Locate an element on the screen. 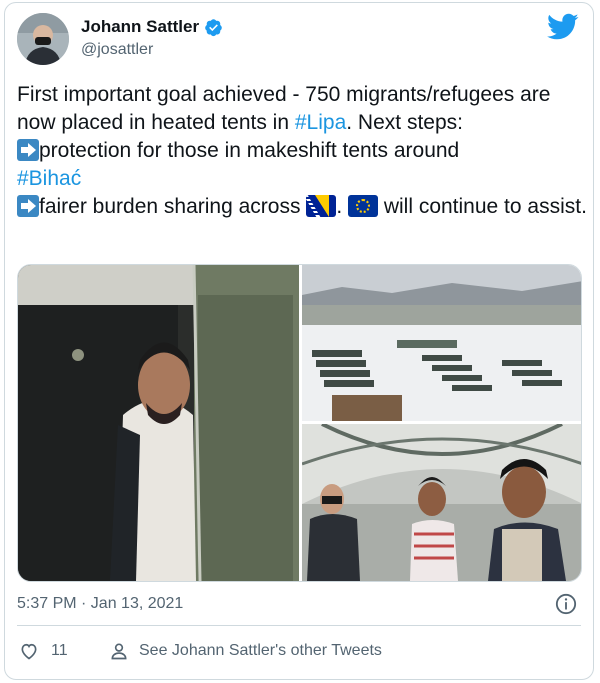 The width and height of the screenshot is (600, 683). author-name: Johann Sattler is located at coordinates (152, 27).